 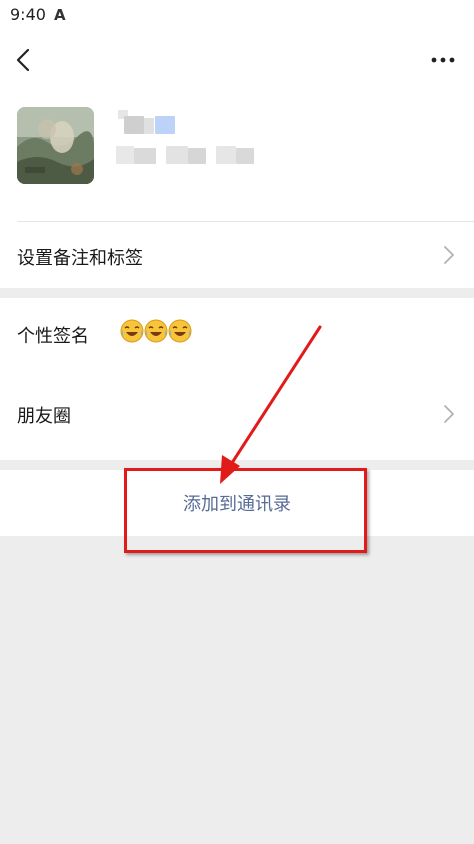 I want to click on status-time: 9:40, so click(x=28, y=14).